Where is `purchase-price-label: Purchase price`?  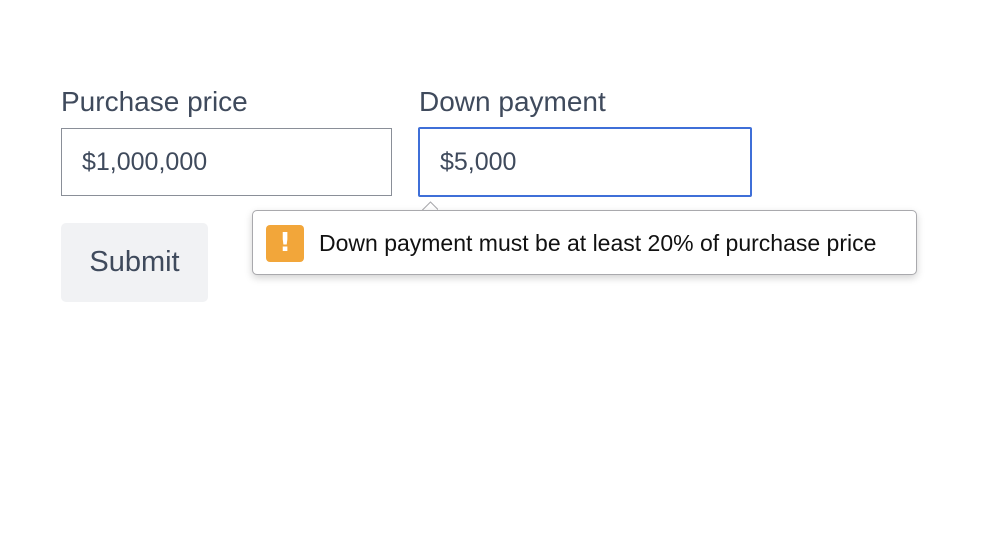 purchase-price-label: Purchase price is located at coordinates (154, 101).